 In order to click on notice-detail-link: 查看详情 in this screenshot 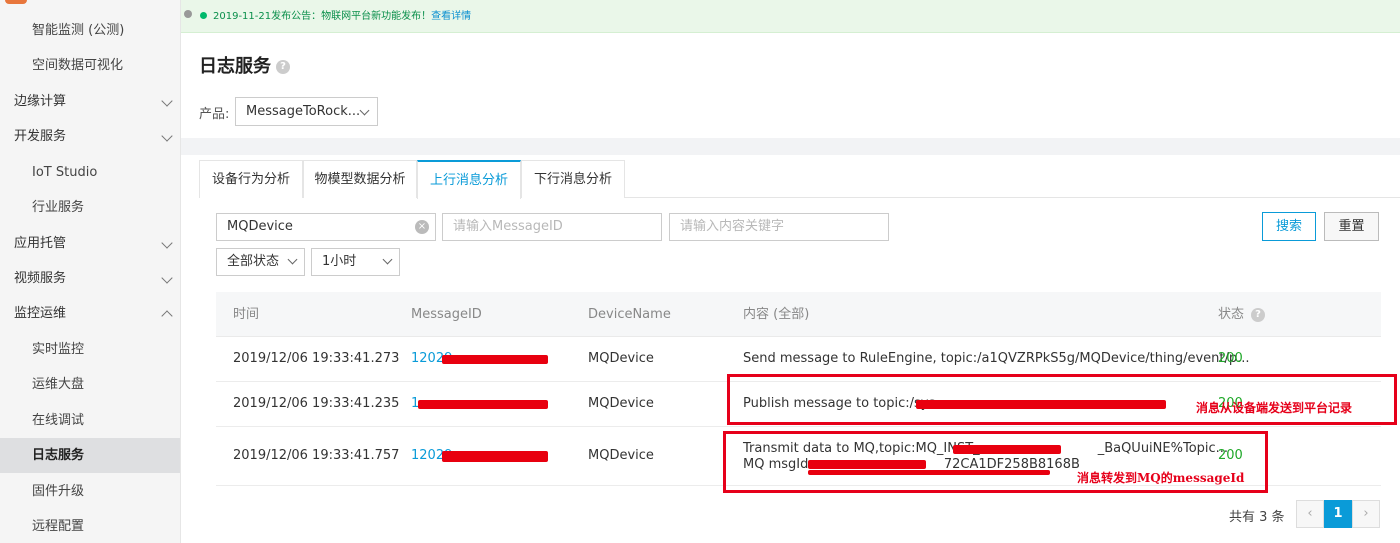, I will do `click(451, 16)`.